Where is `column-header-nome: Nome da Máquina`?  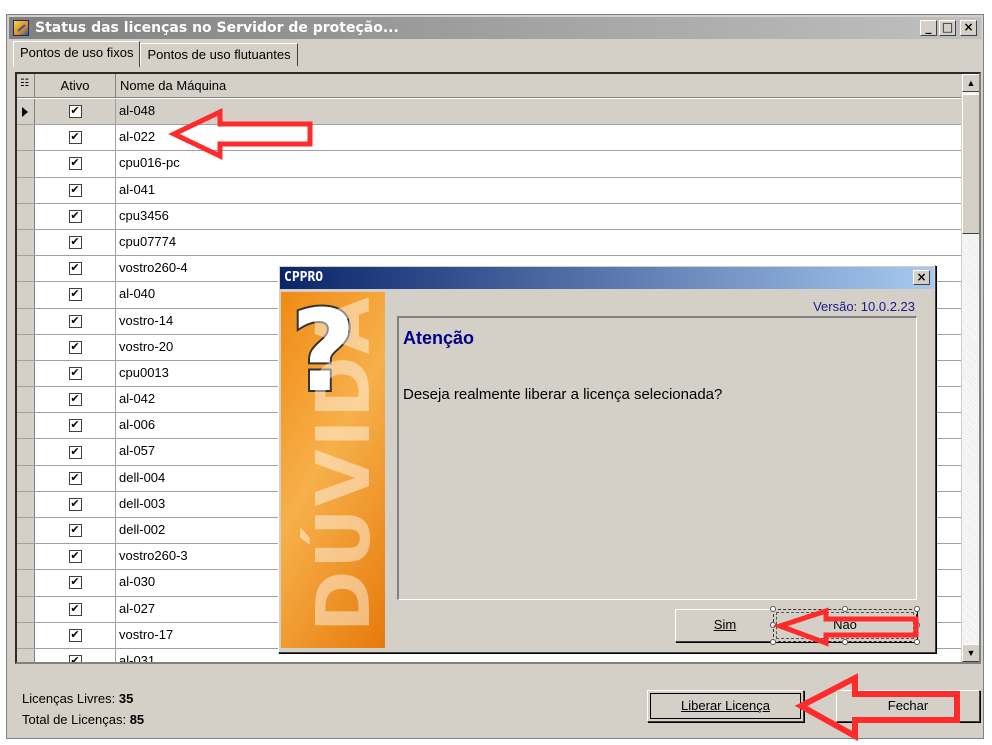
column-header-nome: Nome da Máquina is located at coordinates (538, 86).